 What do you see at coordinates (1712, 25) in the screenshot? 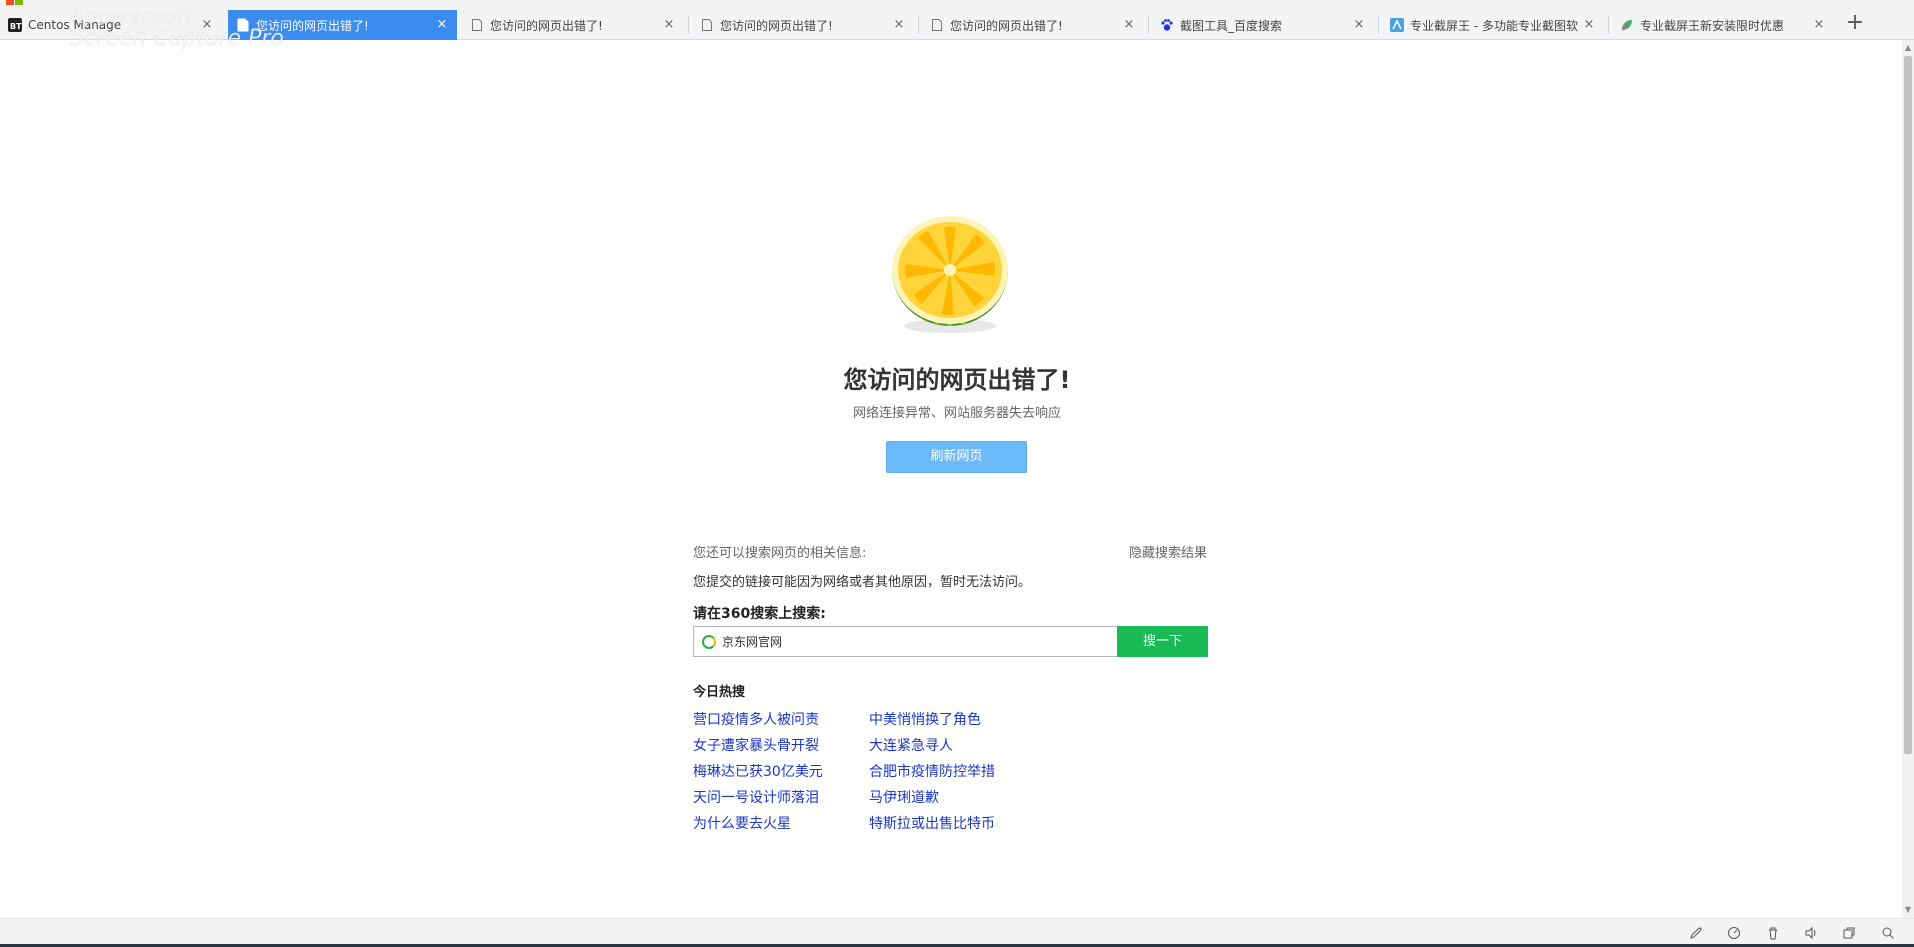
I see `tab-title: 专业截屏王新安装限时优惠` at bounding box center [1712, 25].